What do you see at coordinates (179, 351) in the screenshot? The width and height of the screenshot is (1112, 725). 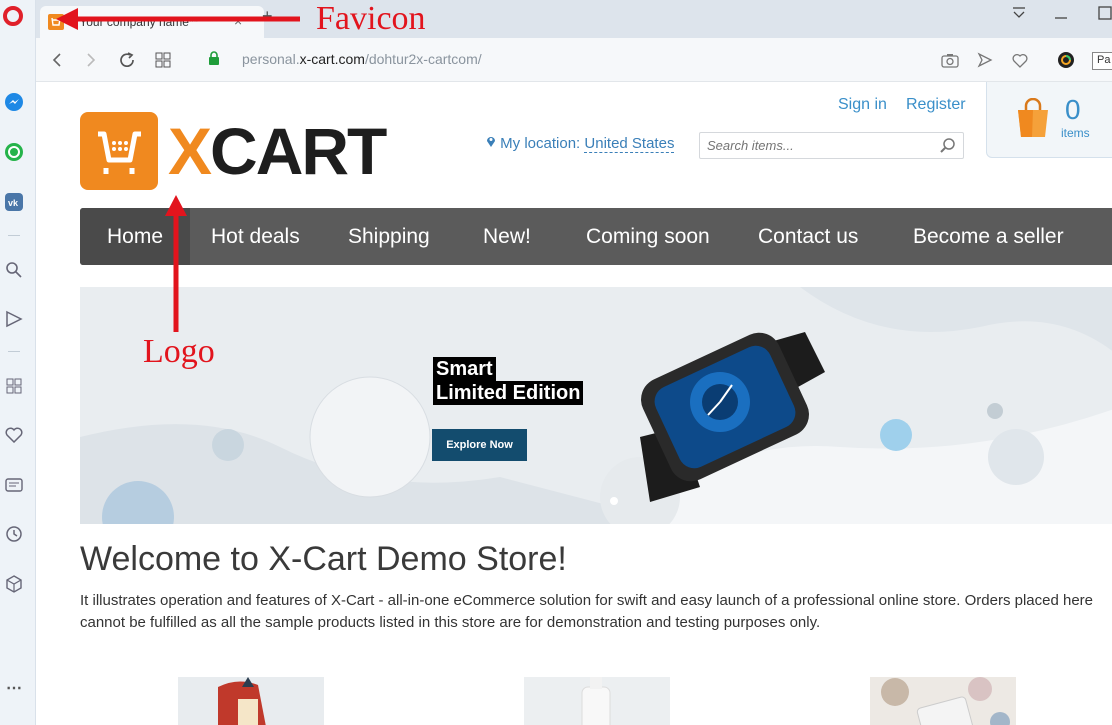 I see `logo-annotation: Logo` at bounding box center [179, 351].